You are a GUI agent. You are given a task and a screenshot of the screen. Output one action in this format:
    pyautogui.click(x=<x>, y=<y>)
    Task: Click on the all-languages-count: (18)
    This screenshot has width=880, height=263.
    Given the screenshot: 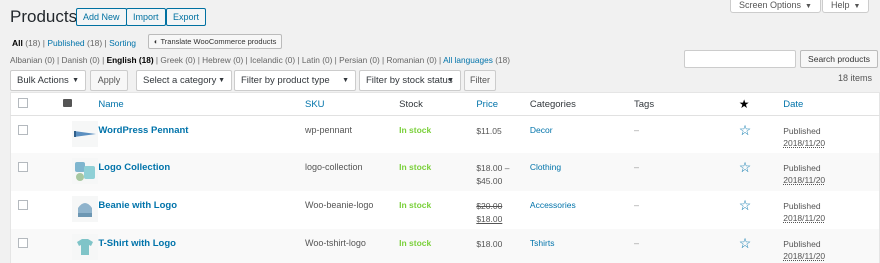 What is the action you would take?
    pyautogui.click(x=502, y=60)
    